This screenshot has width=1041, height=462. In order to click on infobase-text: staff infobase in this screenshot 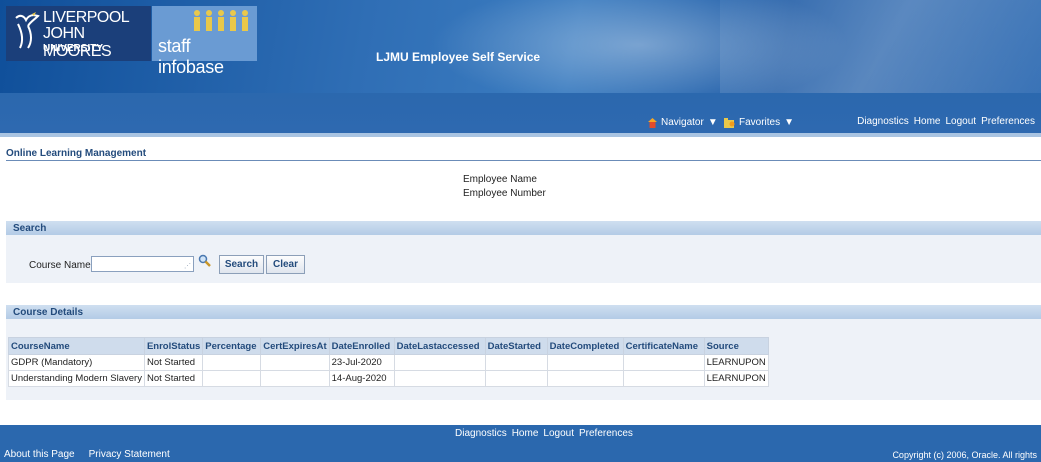, I will do `click(191, 56)`.